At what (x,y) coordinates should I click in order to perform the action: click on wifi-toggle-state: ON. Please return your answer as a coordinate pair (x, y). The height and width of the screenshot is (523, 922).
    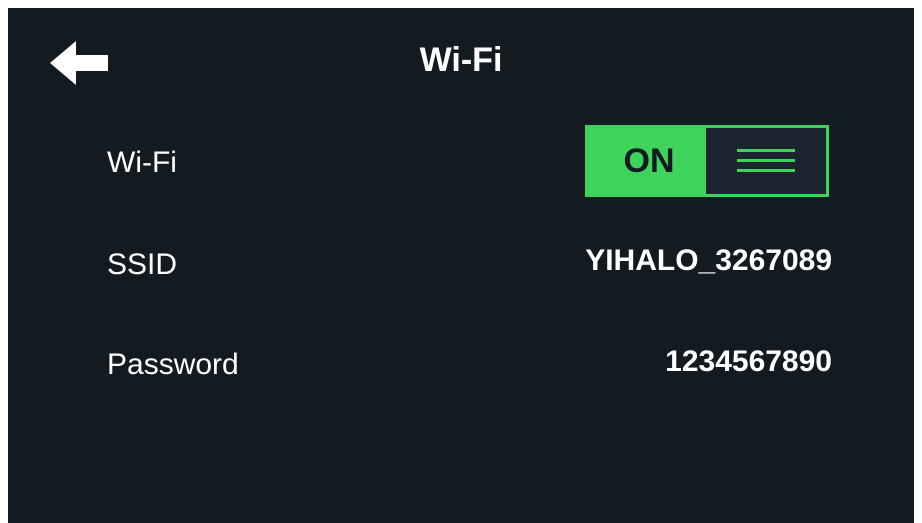
    Looking at the image, I should click on (649, 161).